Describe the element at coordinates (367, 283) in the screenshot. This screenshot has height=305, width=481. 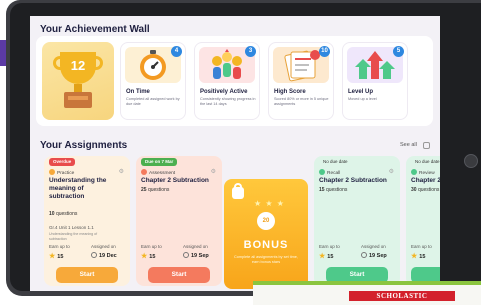
I see `scholastic-green-stripe` at that location.